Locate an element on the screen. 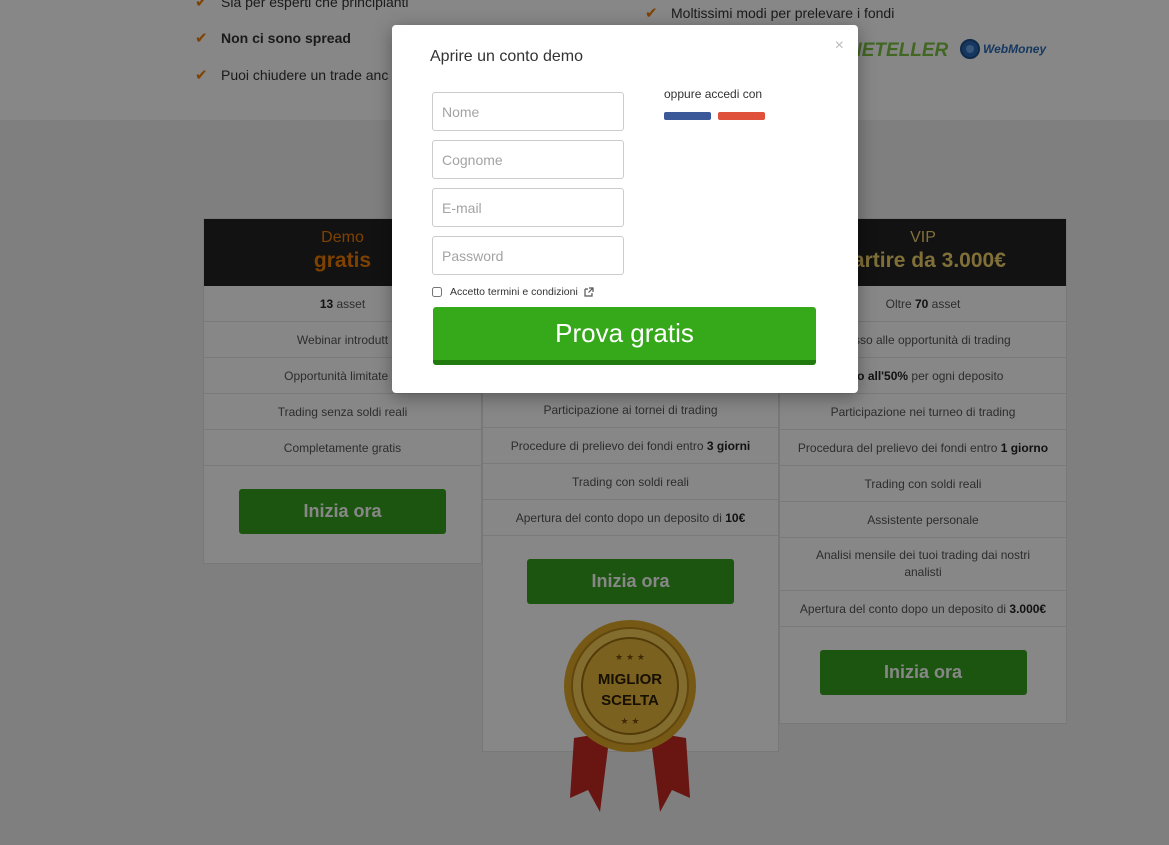  password-input is located at coordinates (528, 255).